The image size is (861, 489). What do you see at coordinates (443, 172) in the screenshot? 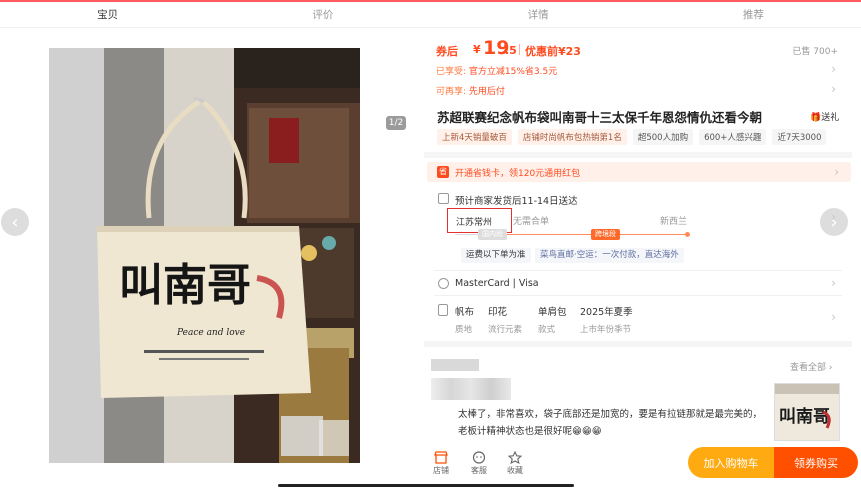
I see `save-card-icon: 省` at bounding box center [443, 172].